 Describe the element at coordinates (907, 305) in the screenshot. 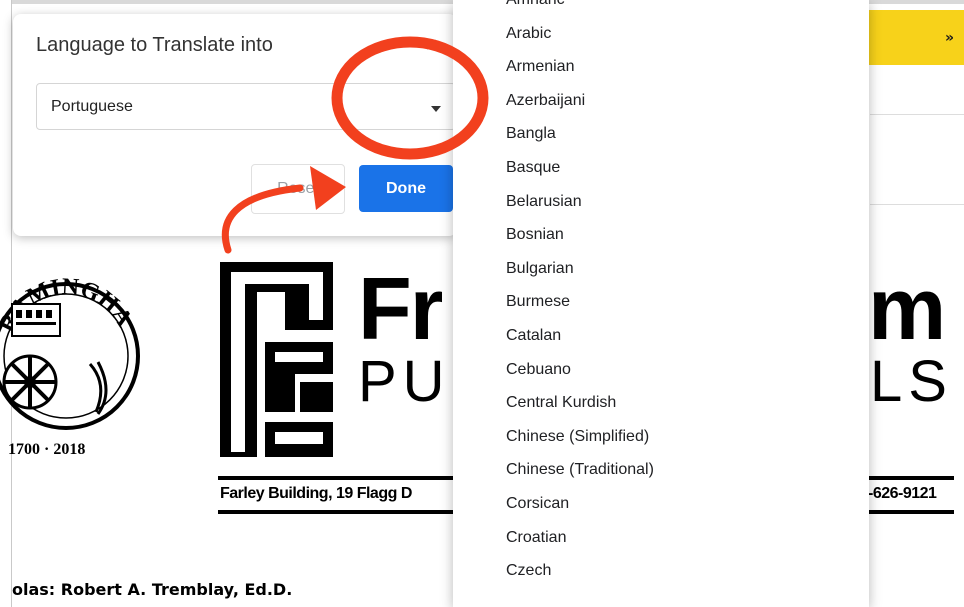

I see `logo-wordmark-right: m` at that location.